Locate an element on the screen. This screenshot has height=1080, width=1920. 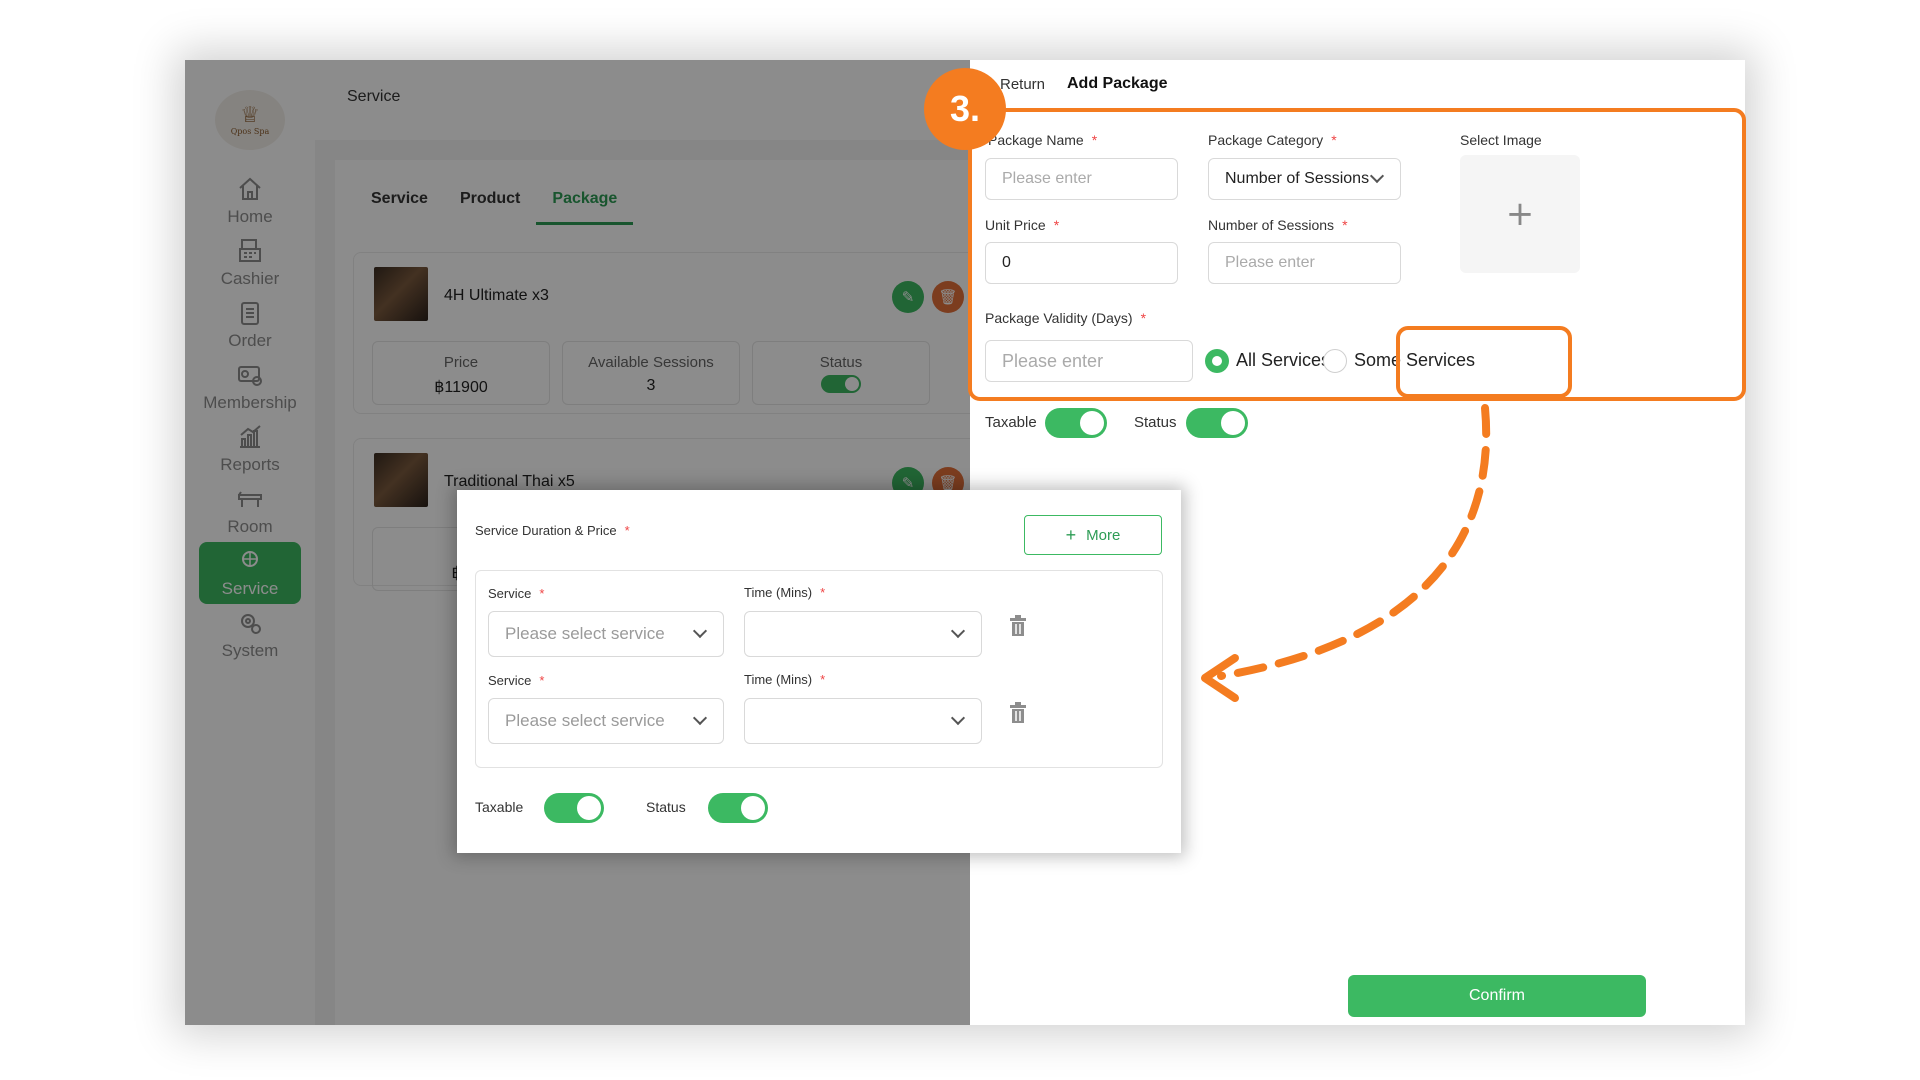
step-badge: 3. is located at coordinates (965, 109).